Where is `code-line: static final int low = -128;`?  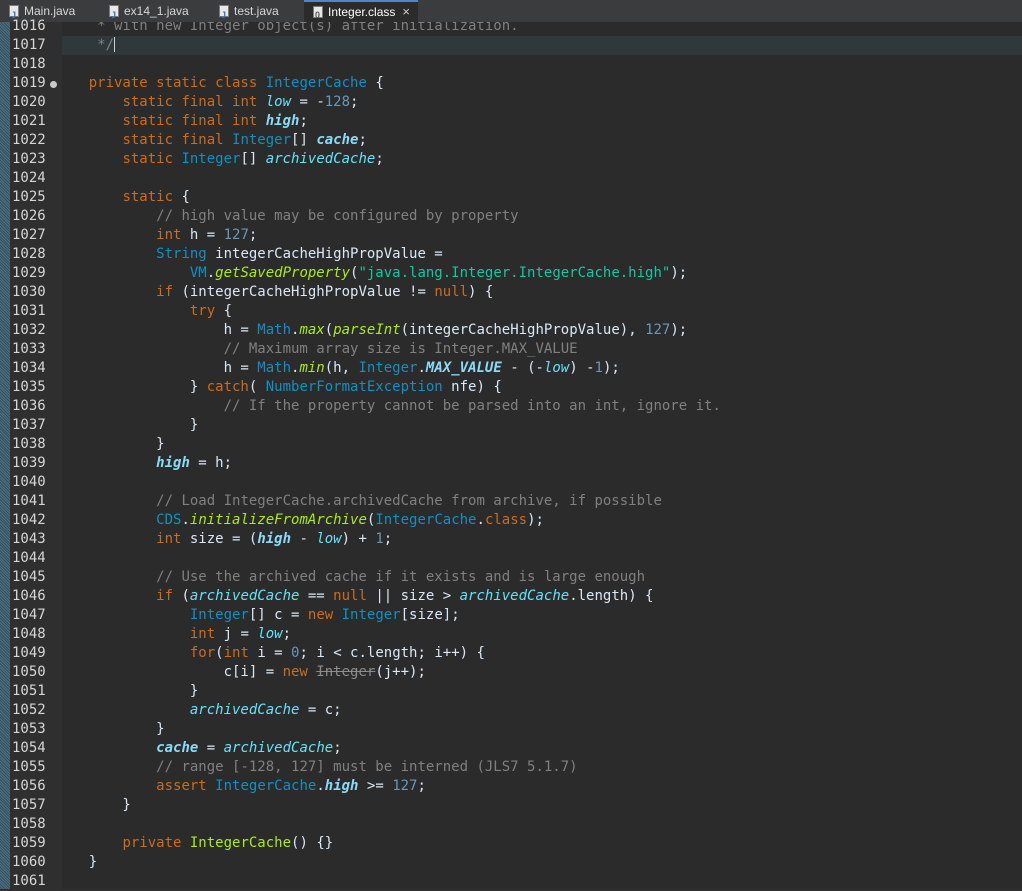 code-line: static final int low = -128; is located at coordinates (391, 102).